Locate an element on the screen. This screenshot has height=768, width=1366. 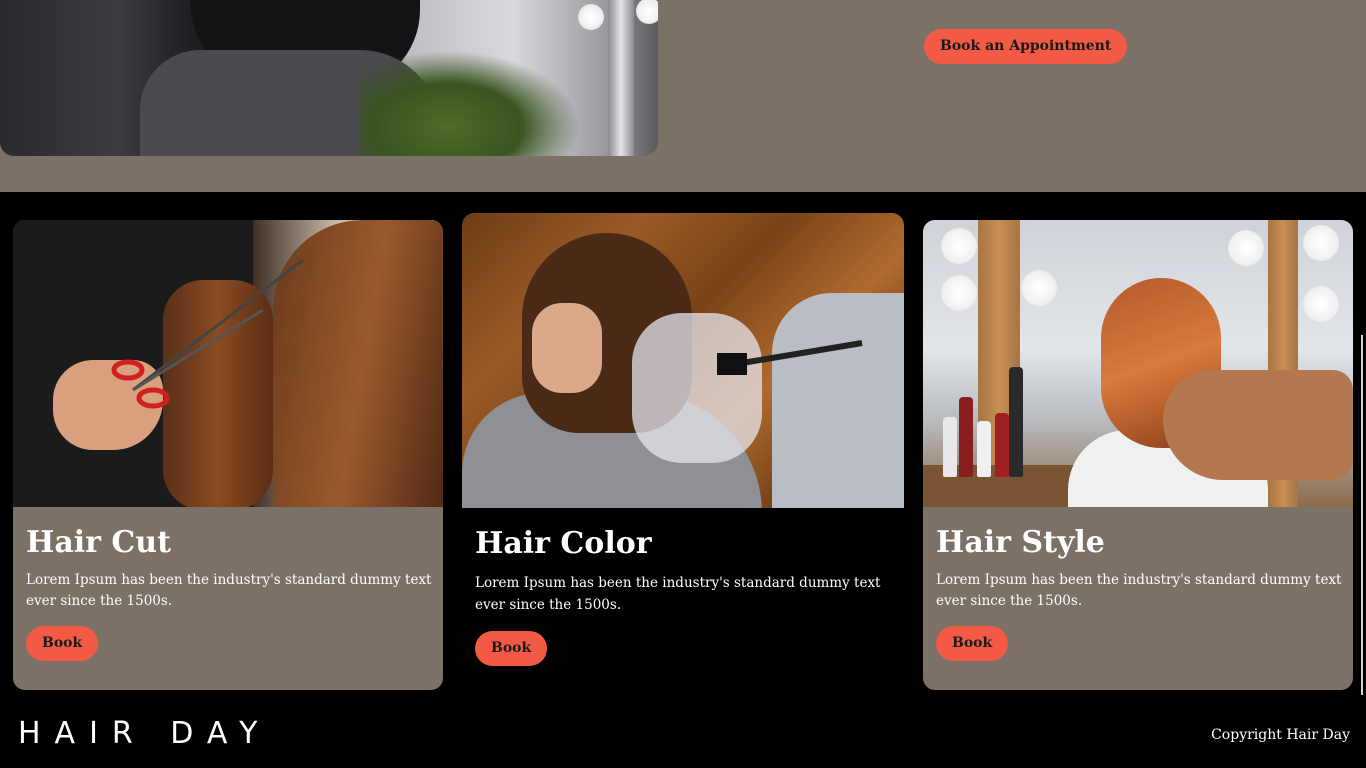
book-hair-cut-button: Book is located at coordinates (62, 643).